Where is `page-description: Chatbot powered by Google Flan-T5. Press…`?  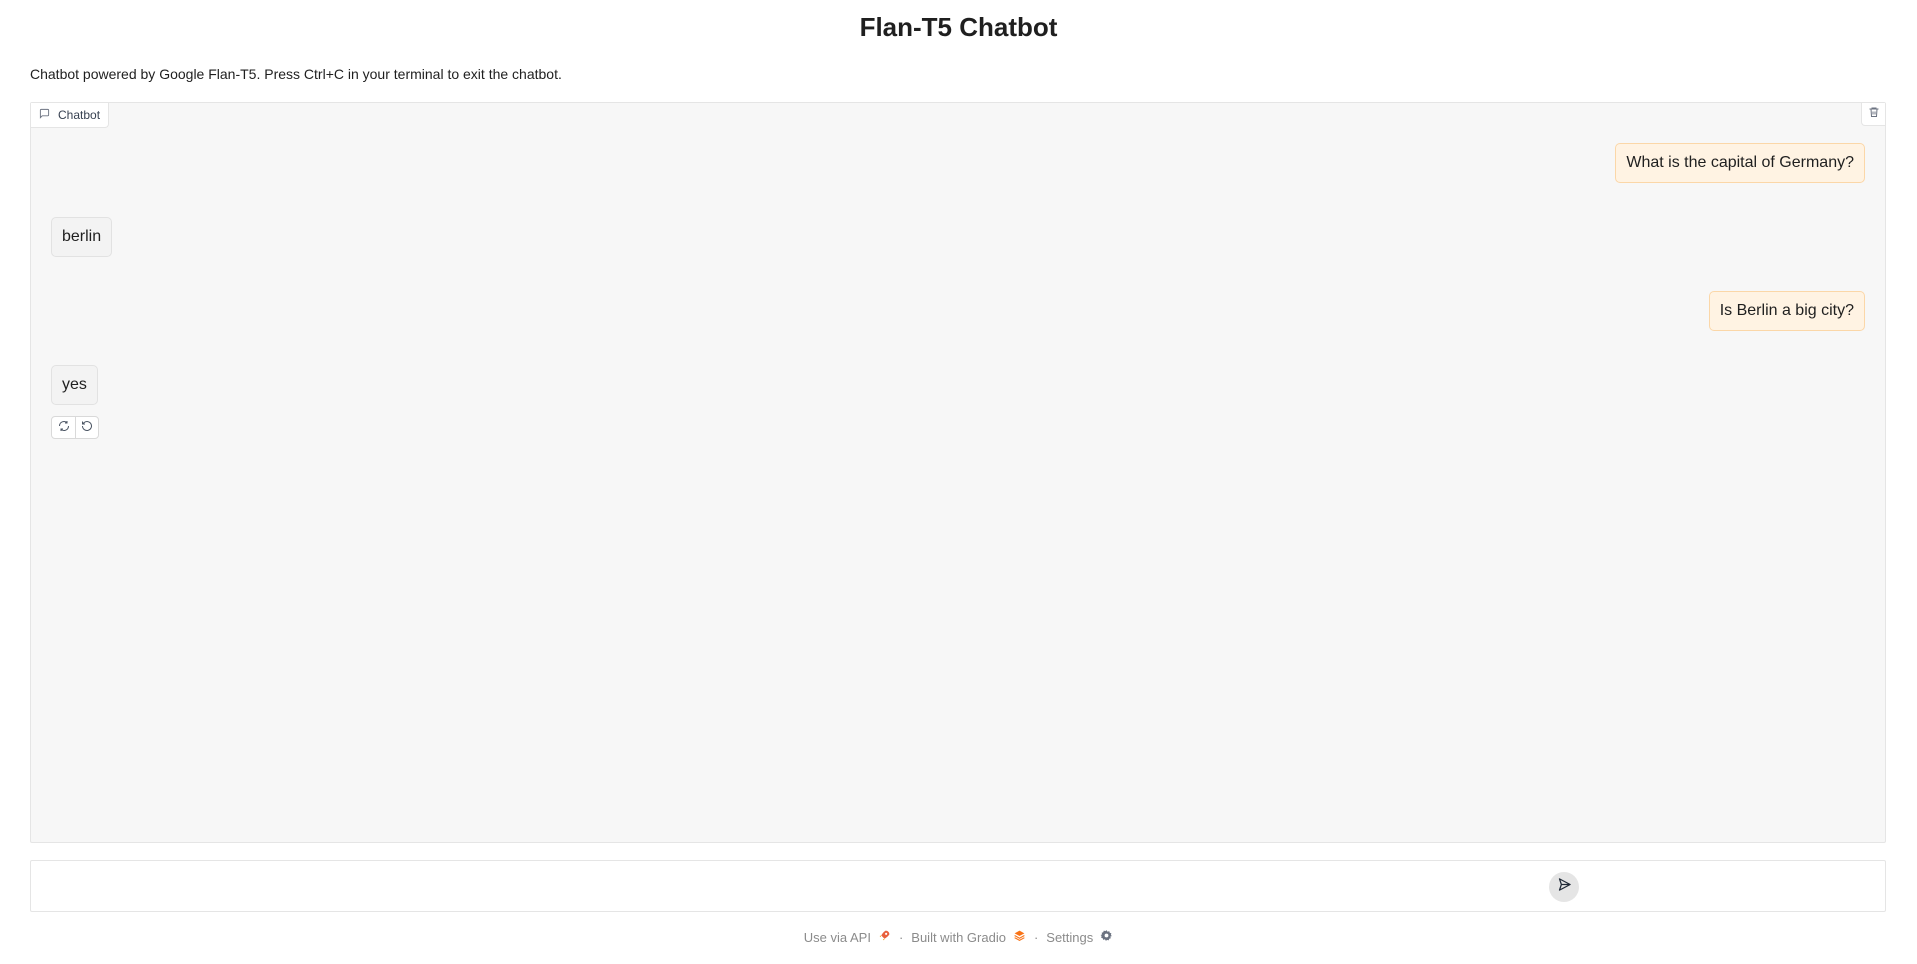
page-description: Chatbot powered by Google Flan-T5. Press… is located at coordinates (296, 74).